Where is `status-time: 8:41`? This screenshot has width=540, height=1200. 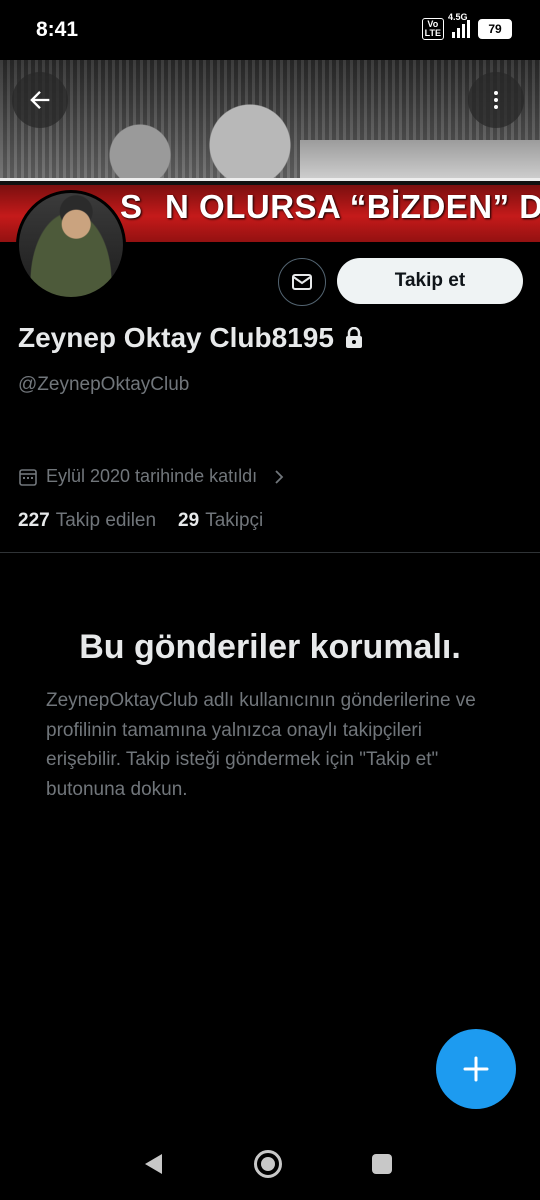 status-time: 8:41 is located at coordinates (57, 29).